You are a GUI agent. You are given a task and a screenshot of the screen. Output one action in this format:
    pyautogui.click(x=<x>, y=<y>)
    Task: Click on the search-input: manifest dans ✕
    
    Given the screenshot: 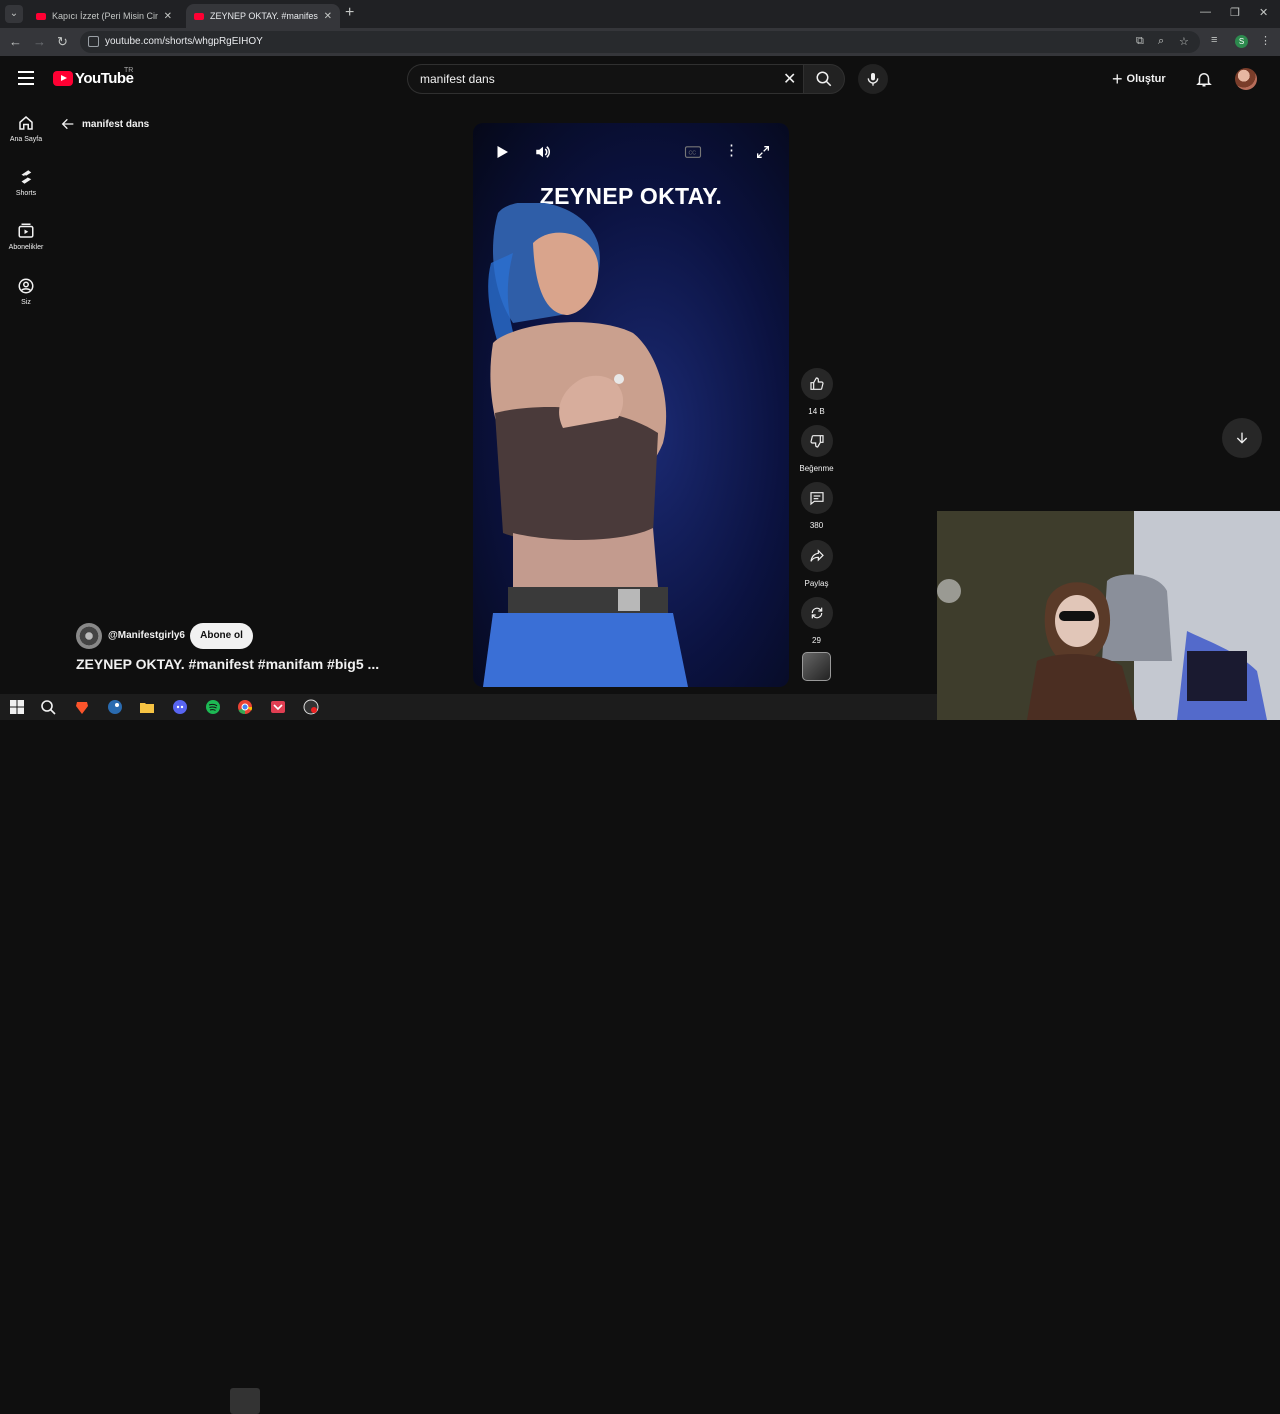 What is the action you would take?
    pyautogui.click(x=607, y=79)
    